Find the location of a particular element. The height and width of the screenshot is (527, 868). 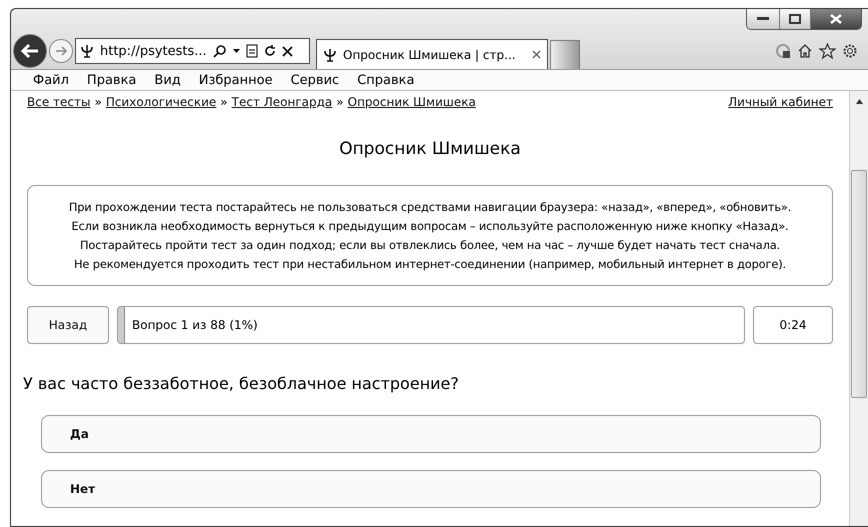

maximize-icon is located at coordinates (795, 19).